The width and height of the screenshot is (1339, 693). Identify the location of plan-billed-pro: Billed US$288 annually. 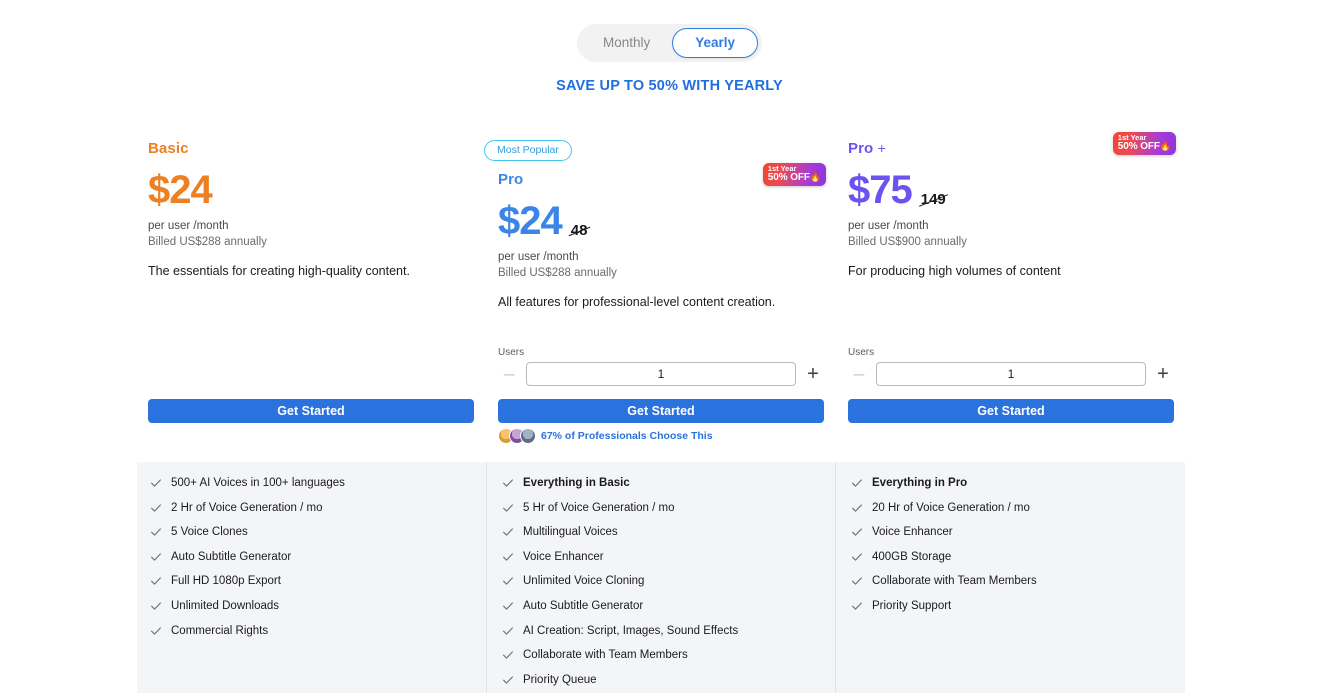
(557, 272).